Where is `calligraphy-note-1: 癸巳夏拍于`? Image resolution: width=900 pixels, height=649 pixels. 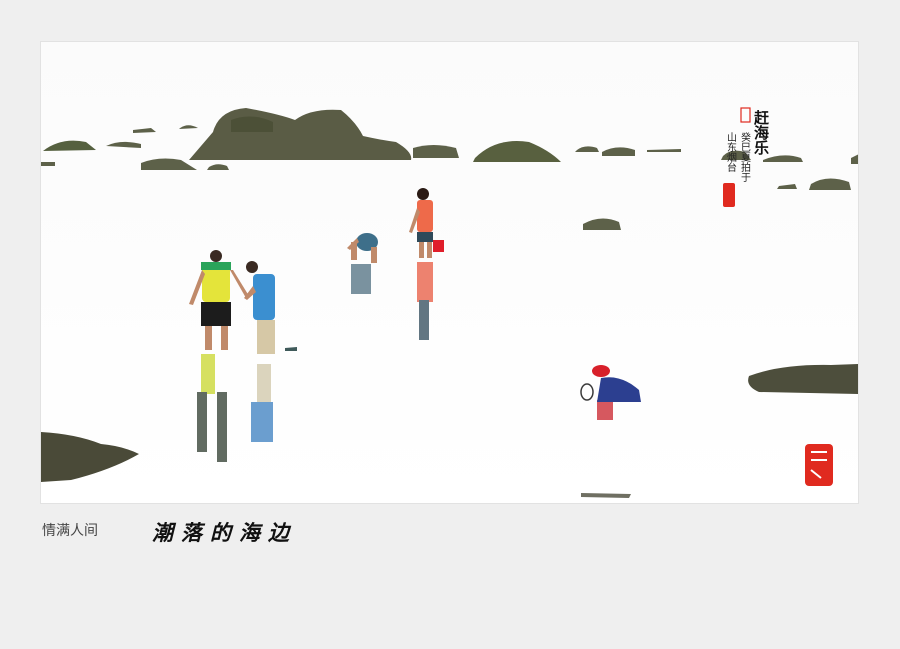 calligraphy-note-1: 癸巳夏拍于 is located at coordinates (745, 156).